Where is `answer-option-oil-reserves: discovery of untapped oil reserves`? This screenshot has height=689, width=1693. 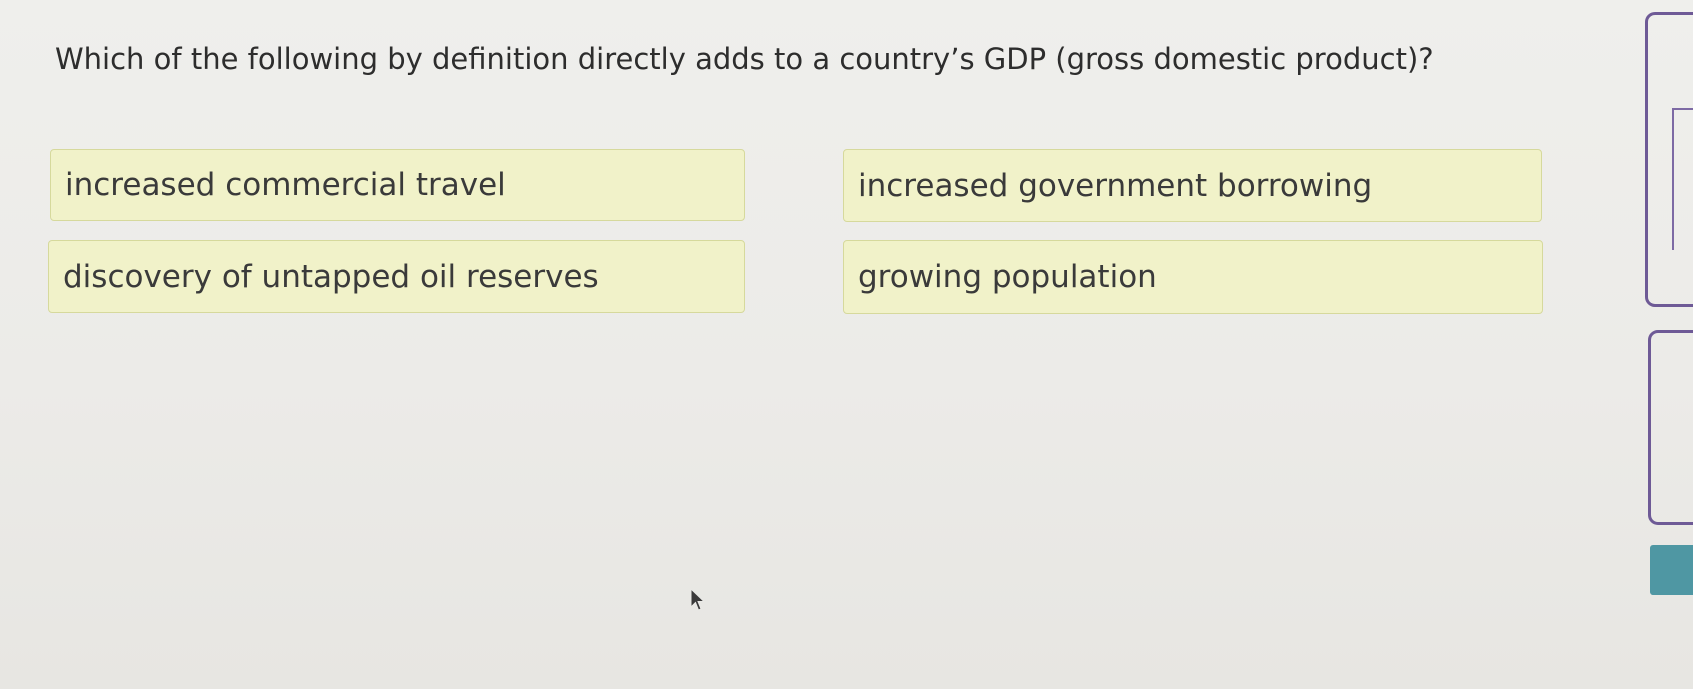
answer-option-oil-reserves: discovery of untapped oil reserves is located at coordinates (396, 276).